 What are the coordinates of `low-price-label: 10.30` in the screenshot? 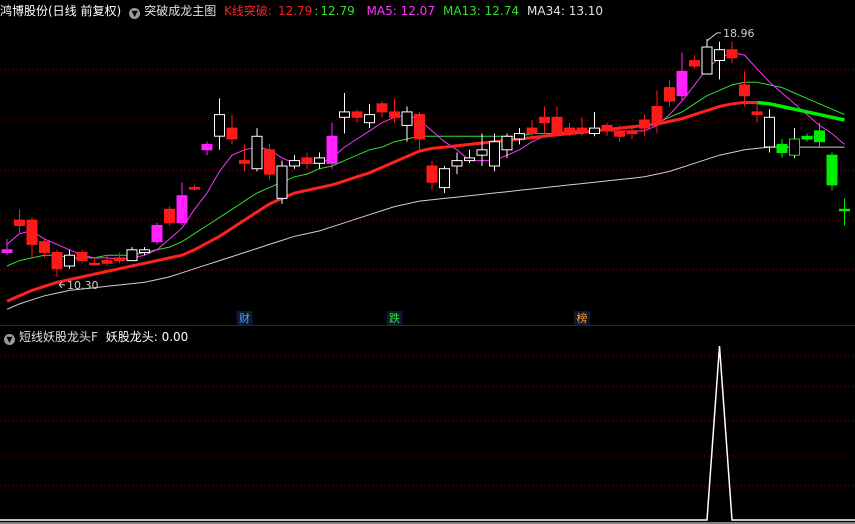 It's located at (83, 285).